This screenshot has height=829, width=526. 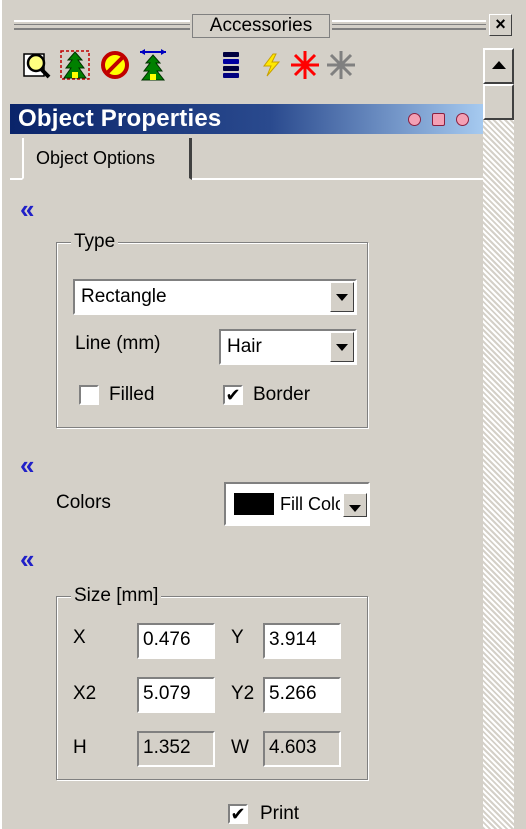 What do you see at coordinates (280, 813) in the screenshot?
I see `print-label: Print` at bounding box center [280, 813].